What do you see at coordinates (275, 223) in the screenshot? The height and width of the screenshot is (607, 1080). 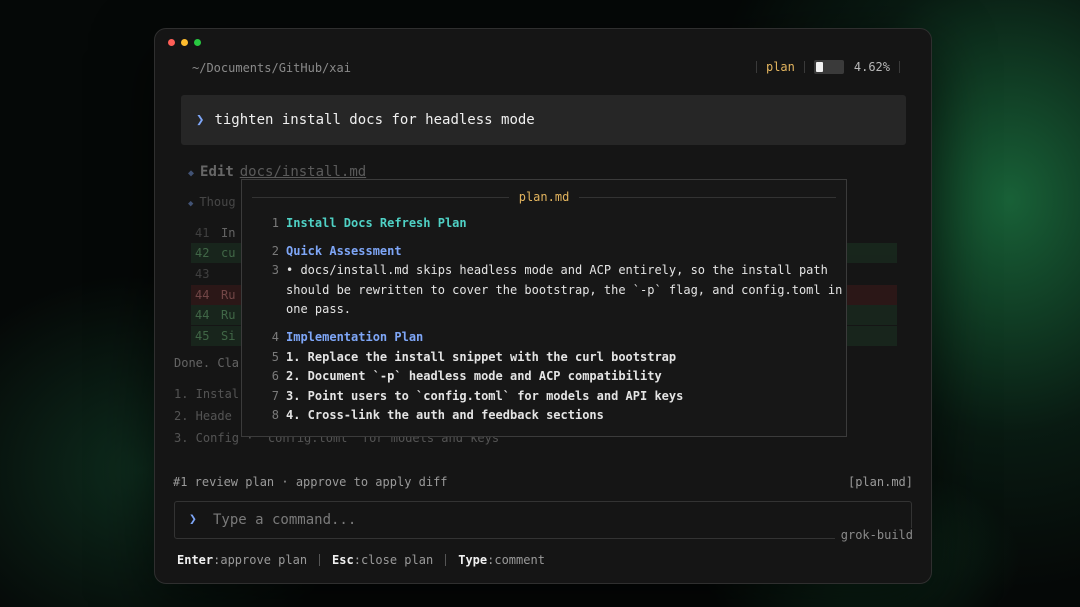 I see `plan-line-number: 1` at bounding box center [275, 223].